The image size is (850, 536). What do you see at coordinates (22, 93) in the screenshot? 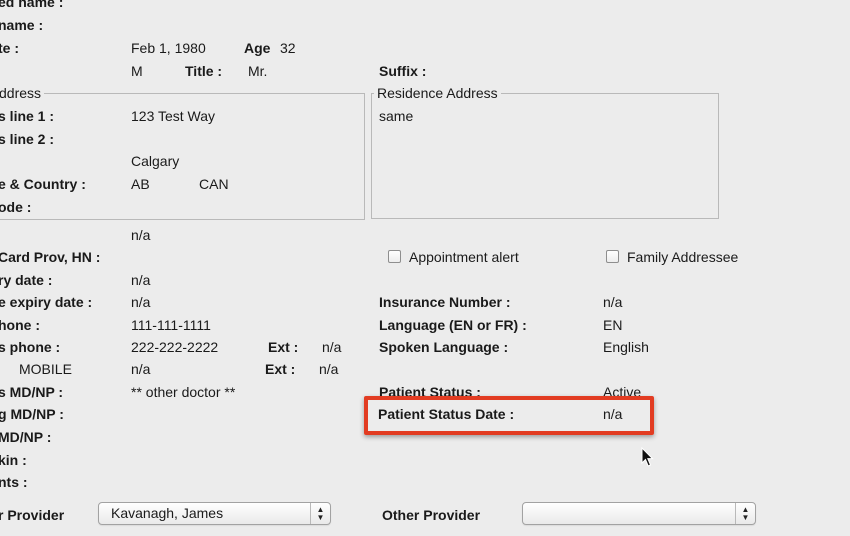
I see `mailing-address-legend: ddress` at bounding box center [22, 93].